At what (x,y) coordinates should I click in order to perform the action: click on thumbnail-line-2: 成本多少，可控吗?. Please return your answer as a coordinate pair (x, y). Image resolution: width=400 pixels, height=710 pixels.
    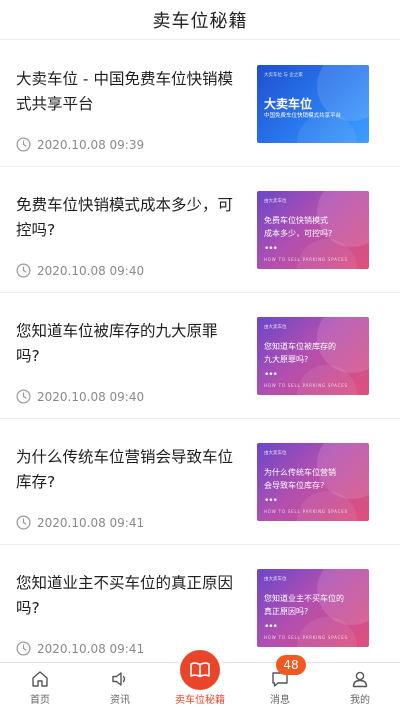
    Looking at the image, I should click on (298, 233).